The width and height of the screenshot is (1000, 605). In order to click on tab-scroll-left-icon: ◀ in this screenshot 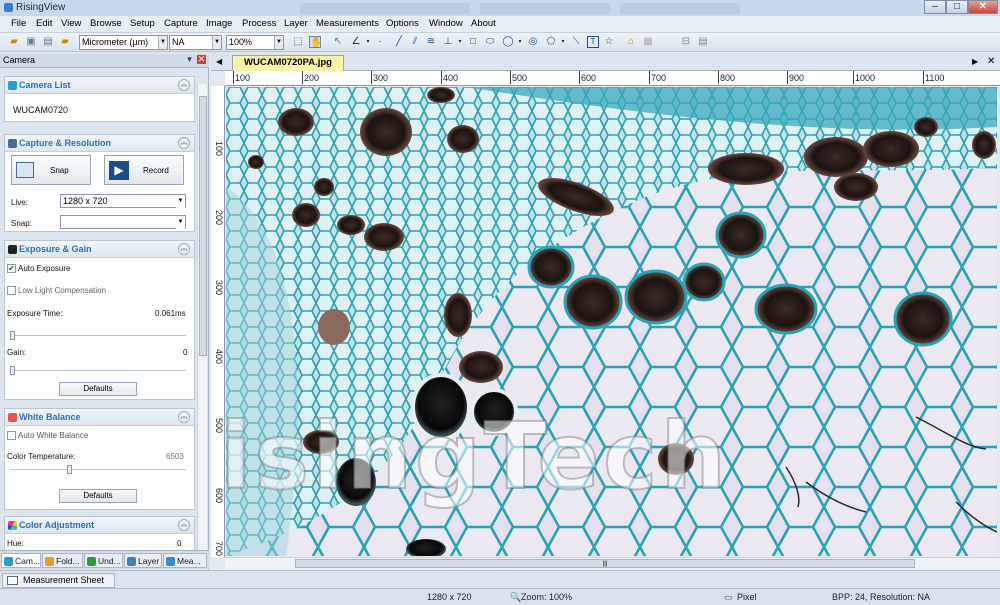, I will do `click(219, 61)`.